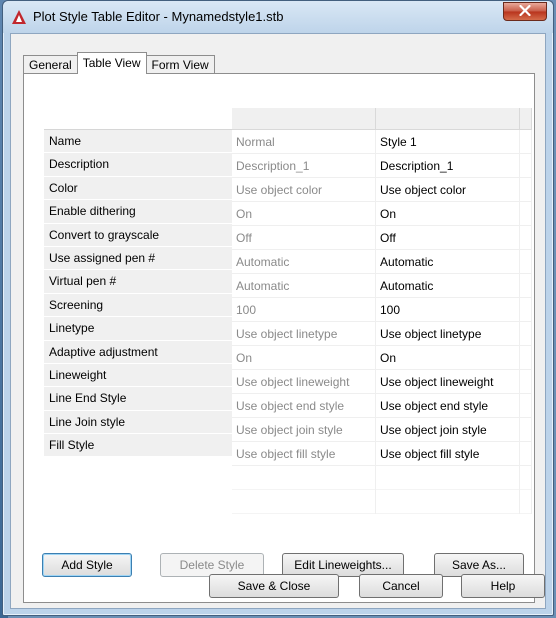  What do you see at coordinates (448, 454) in the screenshot?
I see `style-1-cell: Use object fill style` at bounding box center [448, 454].